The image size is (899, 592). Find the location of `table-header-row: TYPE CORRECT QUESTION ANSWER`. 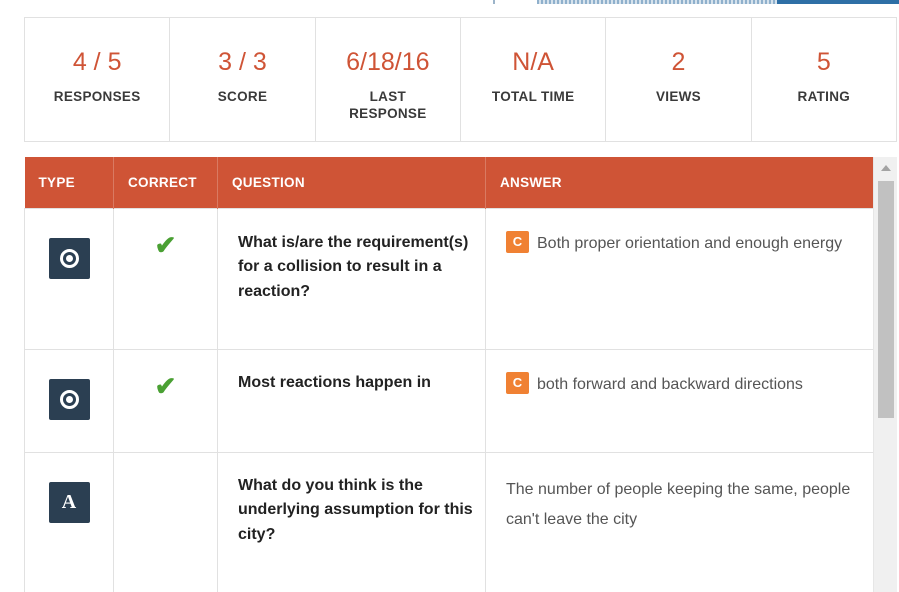

table-header-row: TYPE CORRECT QUESTION ANSWER is located at coordinates (449, 182).